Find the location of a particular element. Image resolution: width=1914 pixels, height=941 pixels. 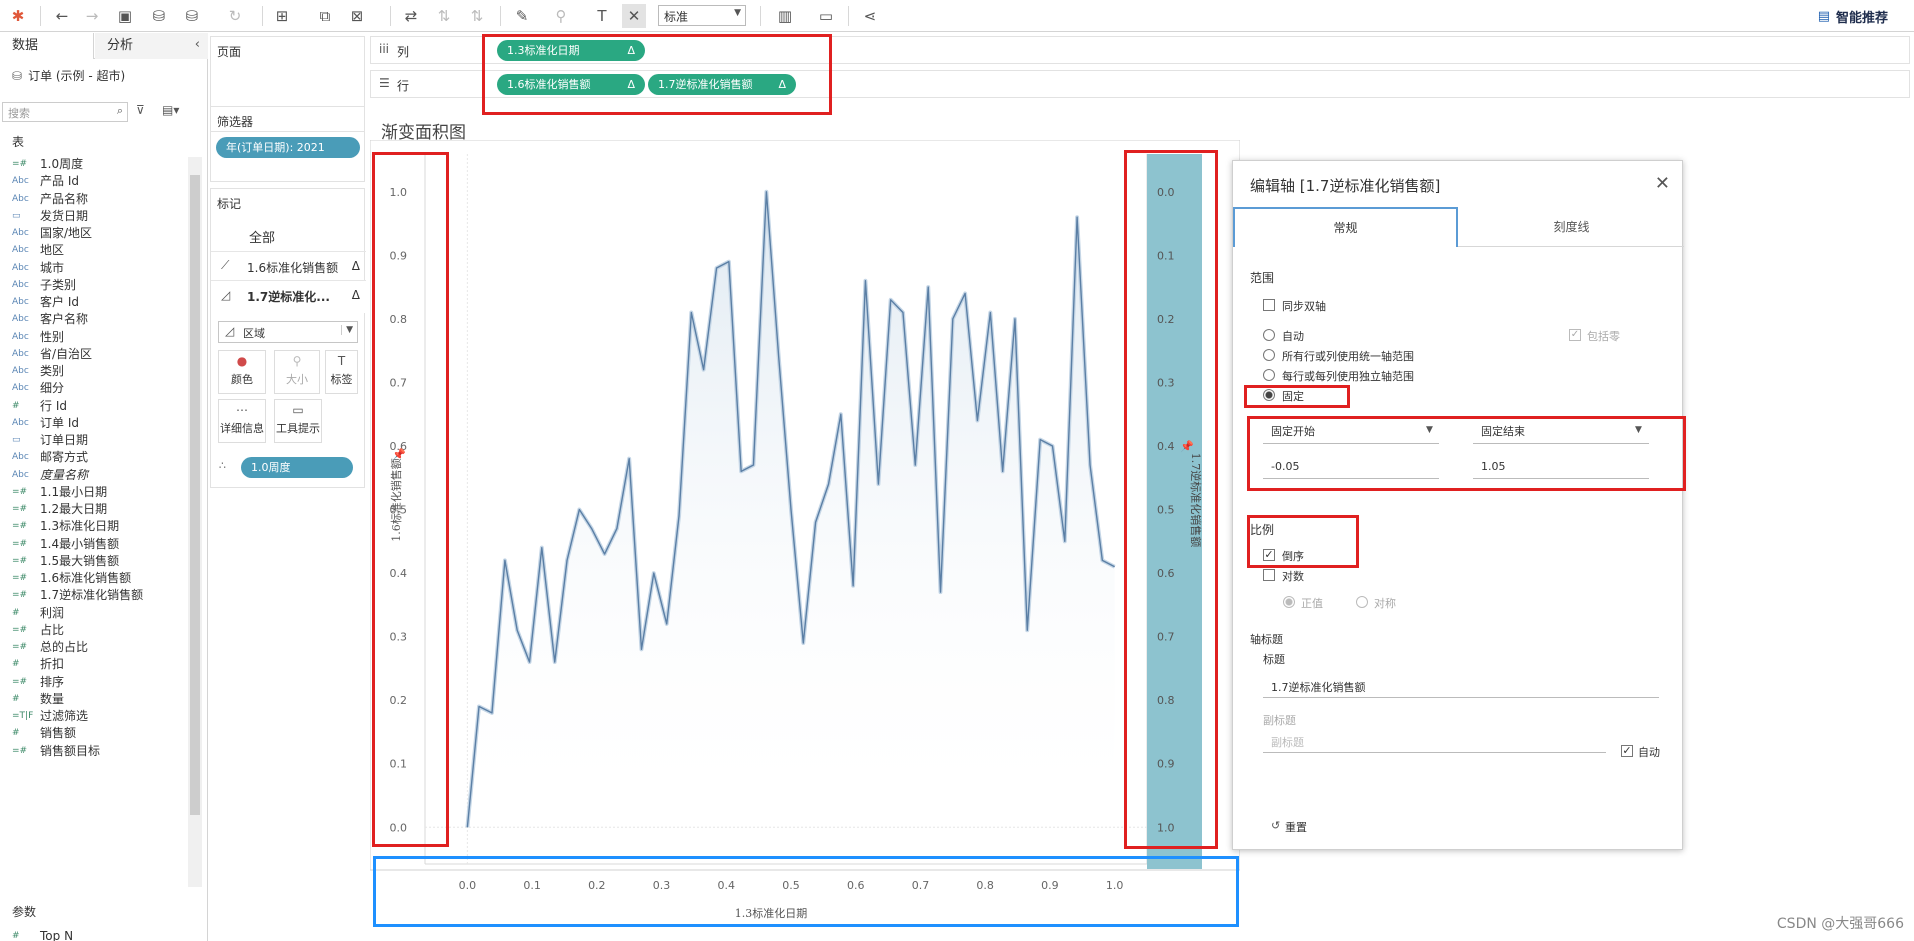

fix-axes-icon: ✕ is located at coordinates (634, 16).